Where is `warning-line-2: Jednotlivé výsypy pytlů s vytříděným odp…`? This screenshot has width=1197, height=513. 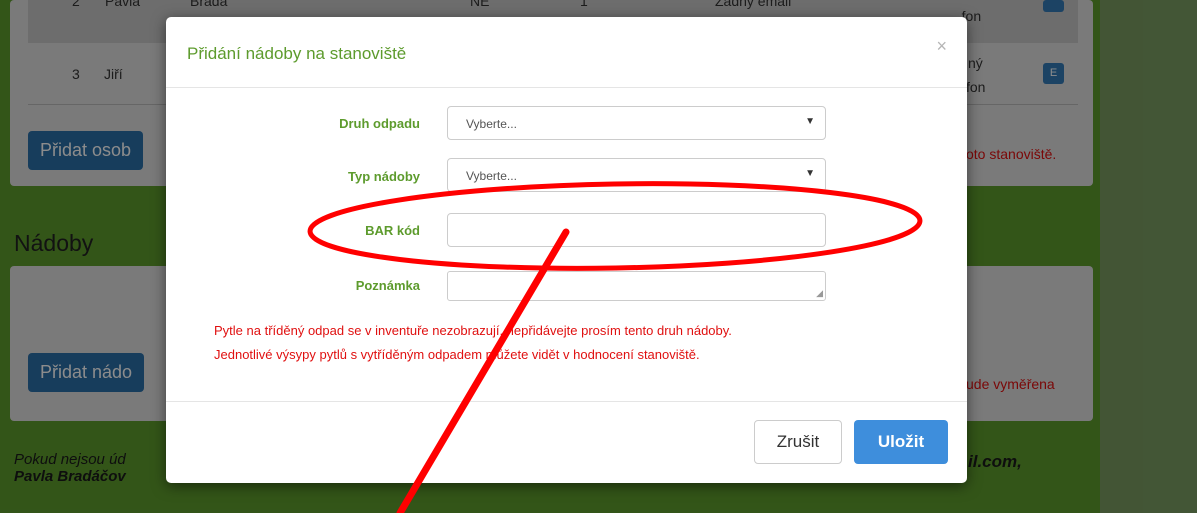
warning-line-2: Jednotlivé výsypy pytlů s vytříděným odp… is located at coordinates (457, 354).